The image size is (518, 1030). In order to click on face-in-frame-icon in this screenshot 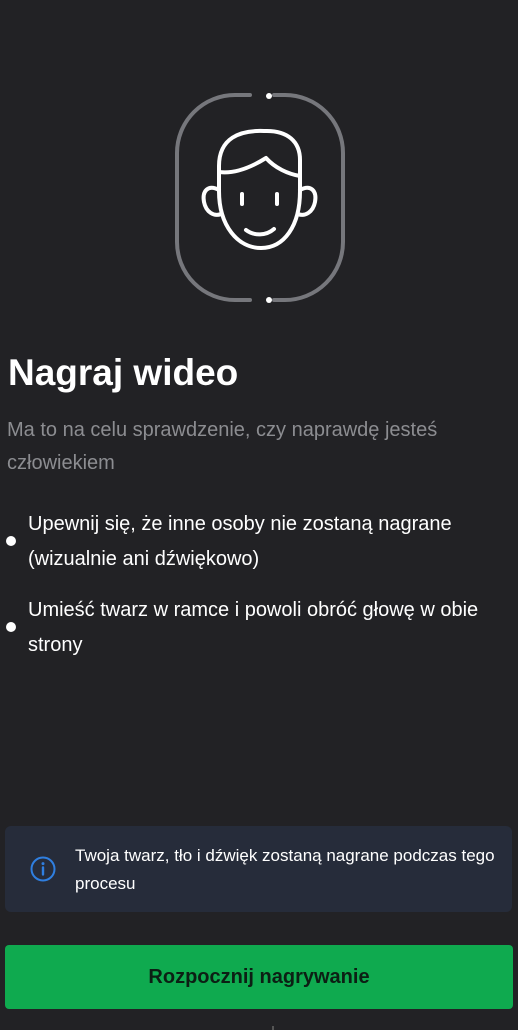, I will do `click(260, 198)`.